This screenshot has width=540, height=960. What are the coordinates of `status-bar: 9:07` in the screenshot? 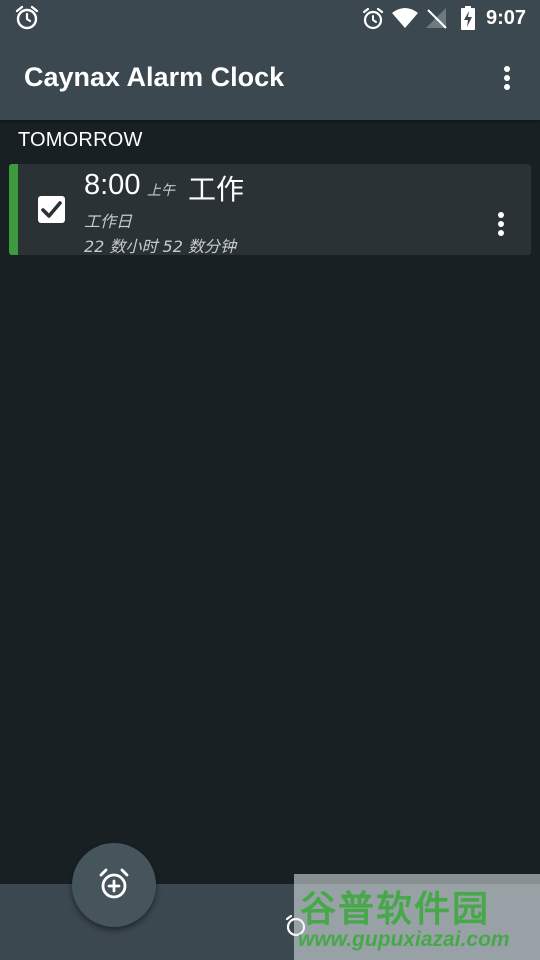 It's located at (270, 18).